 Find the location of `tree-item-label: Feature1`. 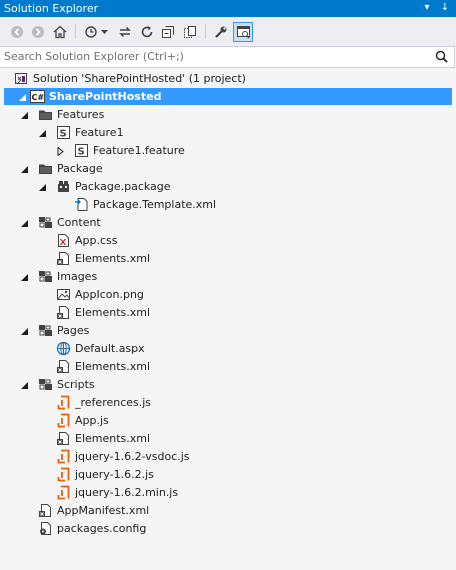

tree-item-label: Feature1 is located at coordinates (99, 132).